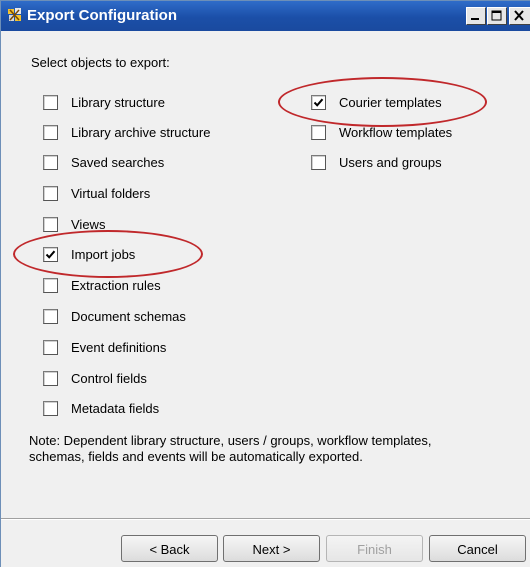 This screenshot has width=530, height=567. What do you see at coordinates (111, 193) in the screenshot?
I see `option-label: Virtual folders` at bounding box center [111, 193].